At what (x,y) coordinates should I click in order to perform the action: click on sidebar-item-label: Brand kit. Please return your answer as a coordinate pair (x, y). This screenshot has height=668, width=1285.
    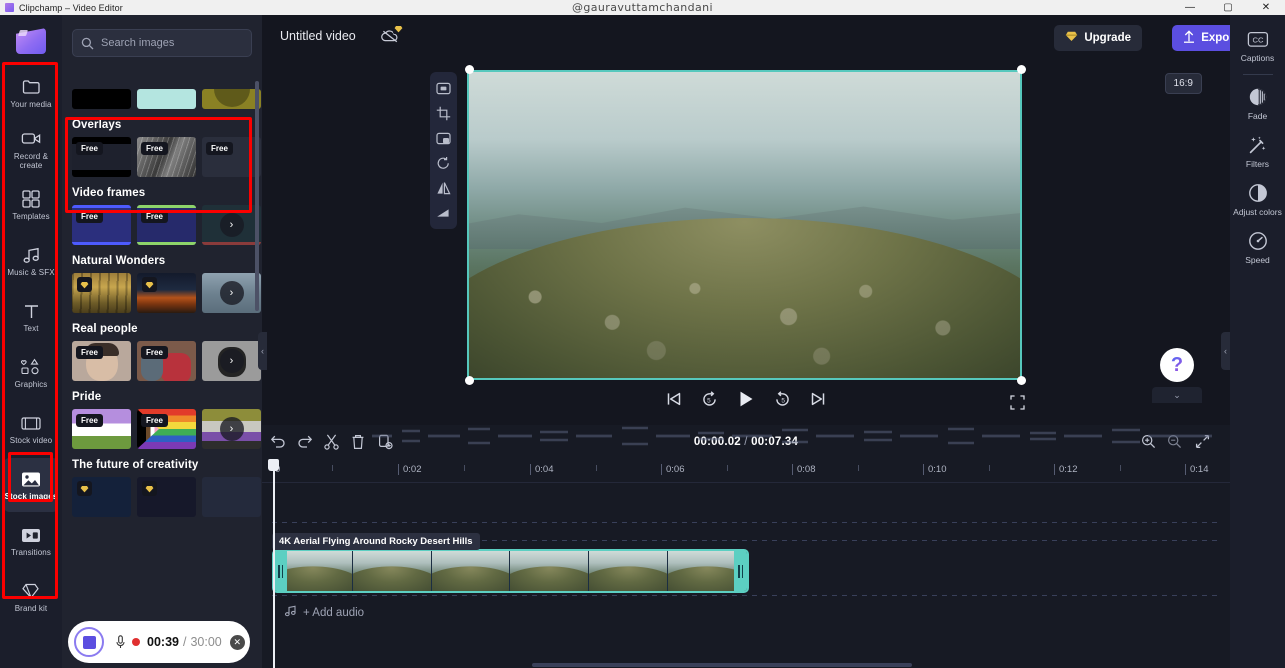
    Looking at the image, I should click on (31, 608).